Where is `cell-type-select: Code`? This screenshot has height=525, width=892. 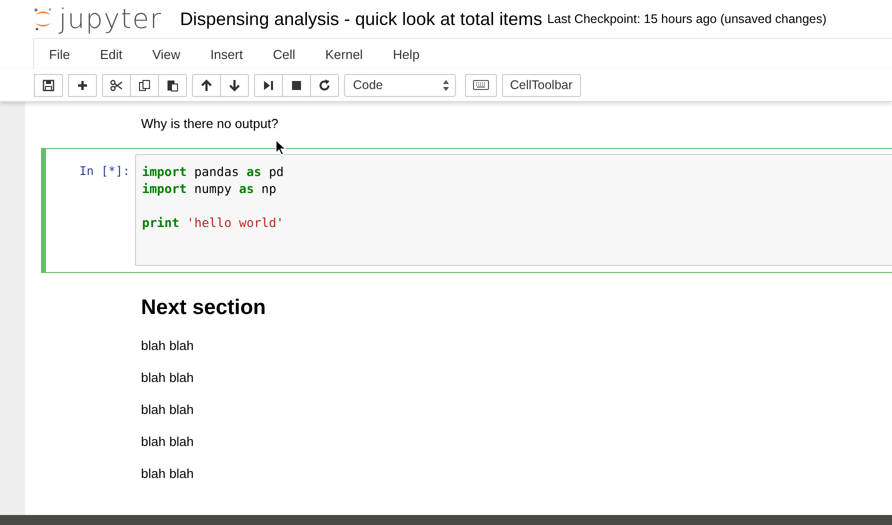
cell-type-select: Code is located at coordinates (400, 85).